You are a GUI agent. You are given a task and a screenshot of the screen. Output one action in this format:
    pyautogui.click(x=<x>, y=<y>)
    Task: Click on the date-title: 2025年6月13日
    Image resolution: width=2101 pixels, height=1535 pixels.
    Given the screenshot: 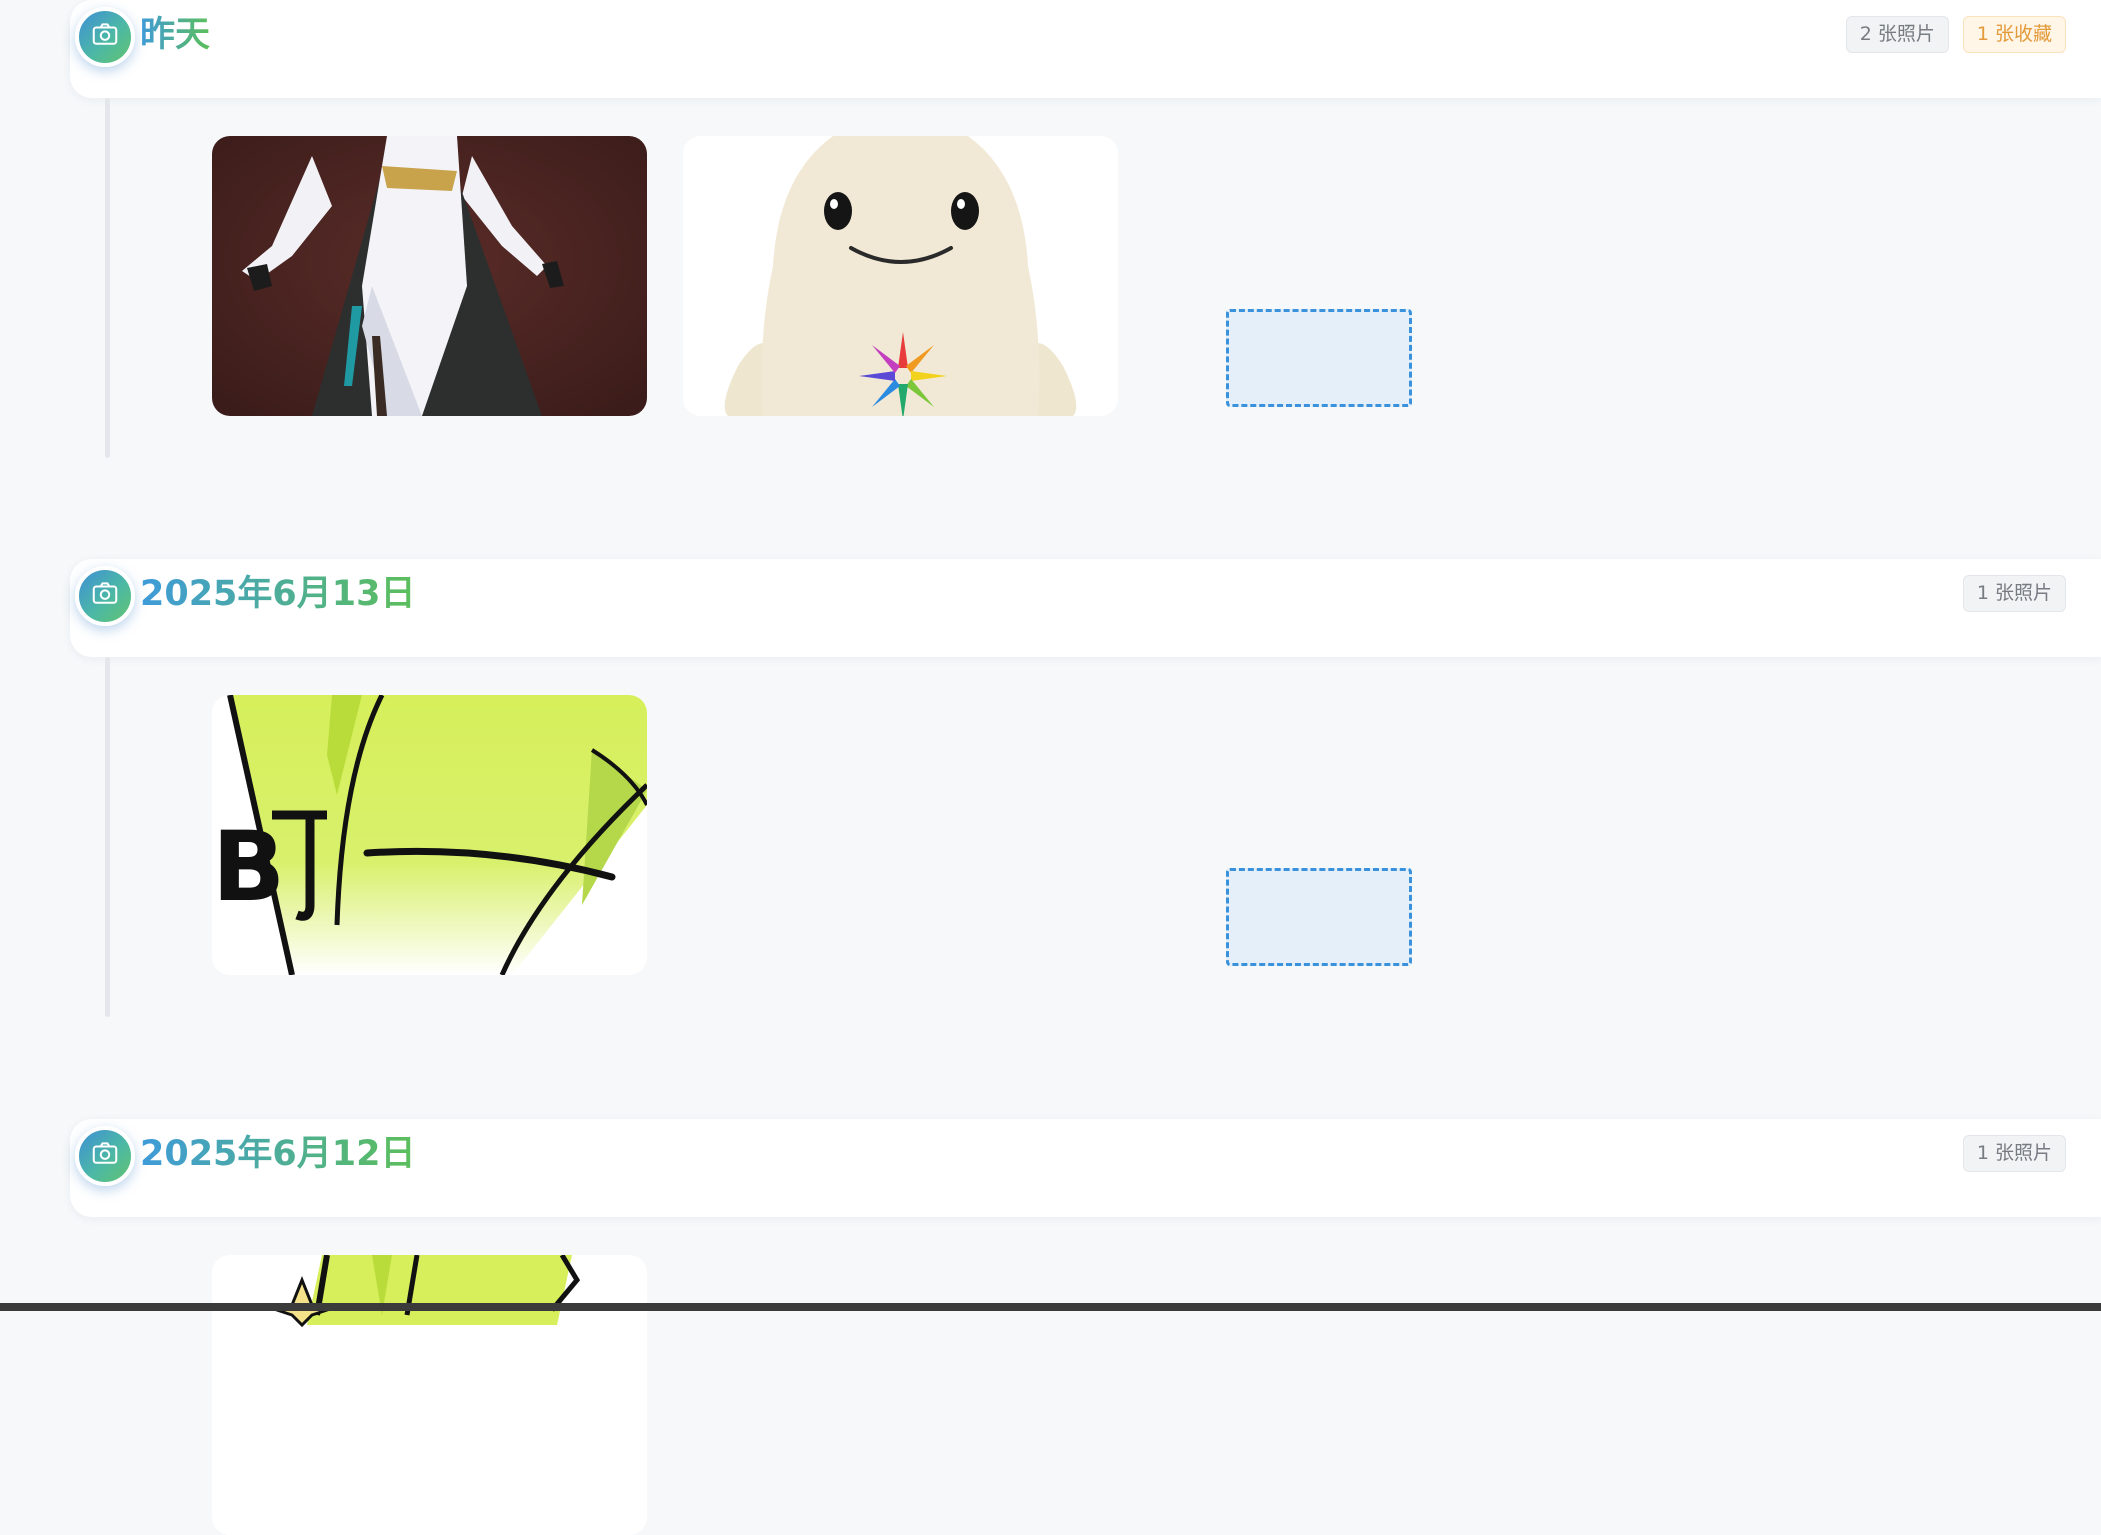 What is the action you would take?
    pyautogui.click(x=278, y=594)
    